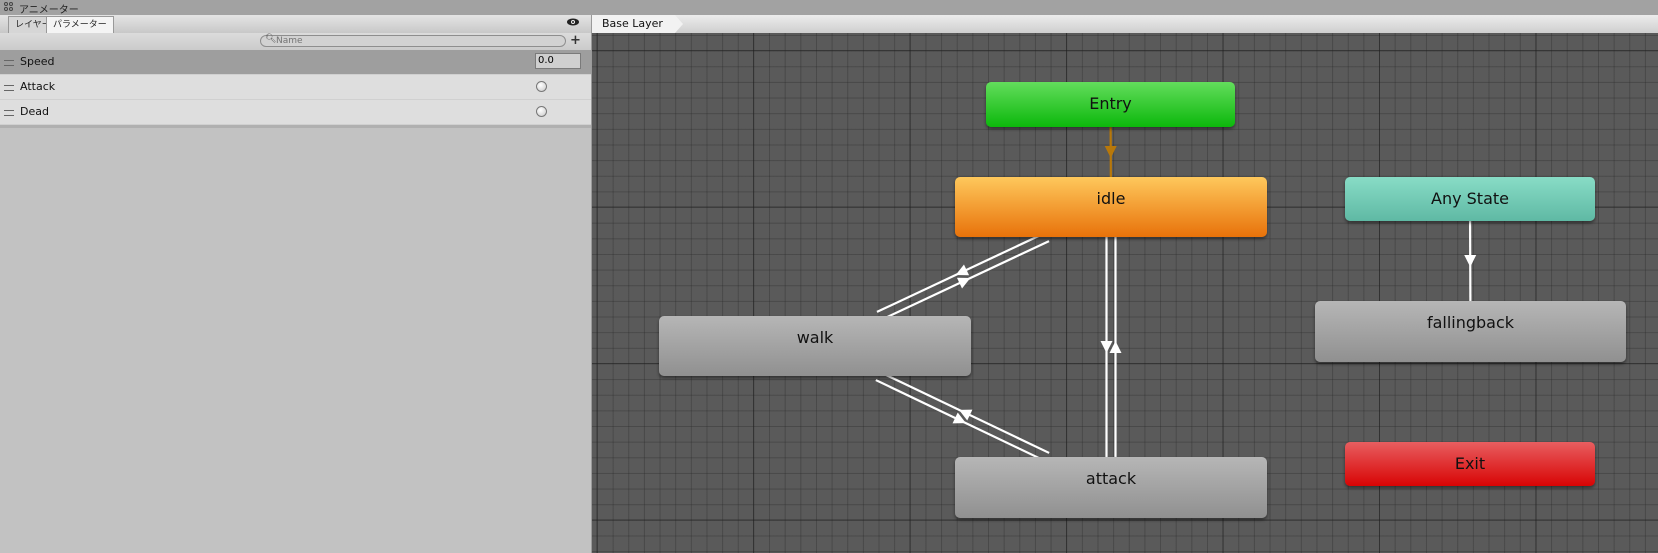 The width and height of the screenshot is (1658, 553). What do you see at coordinates (829, 8) in the screenshot?
I see `window-titlebar: アニメーター` at bounding box center [829, 8].